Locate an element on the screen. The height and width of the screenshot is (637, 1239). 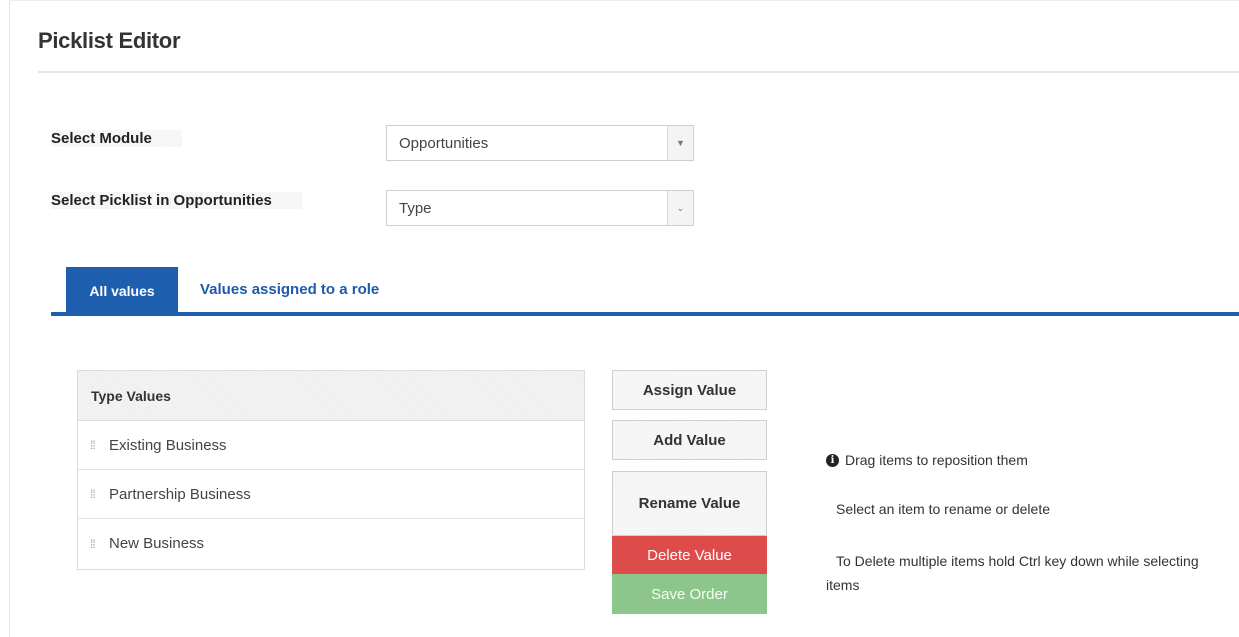
select-module-label: Select Module is located at coordinates (116, 138).